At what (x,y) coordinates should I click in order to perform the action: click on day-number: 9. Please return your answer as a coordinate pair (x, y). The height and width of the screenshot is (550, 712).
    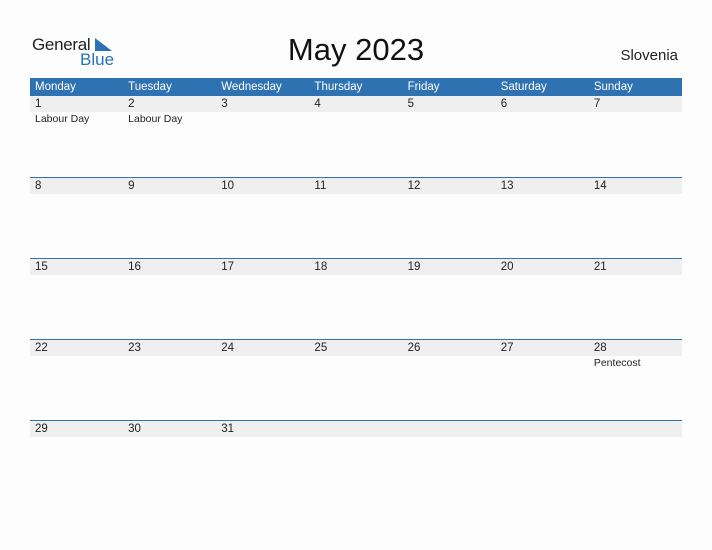
    Looking at the image, I should click on (131, 186).